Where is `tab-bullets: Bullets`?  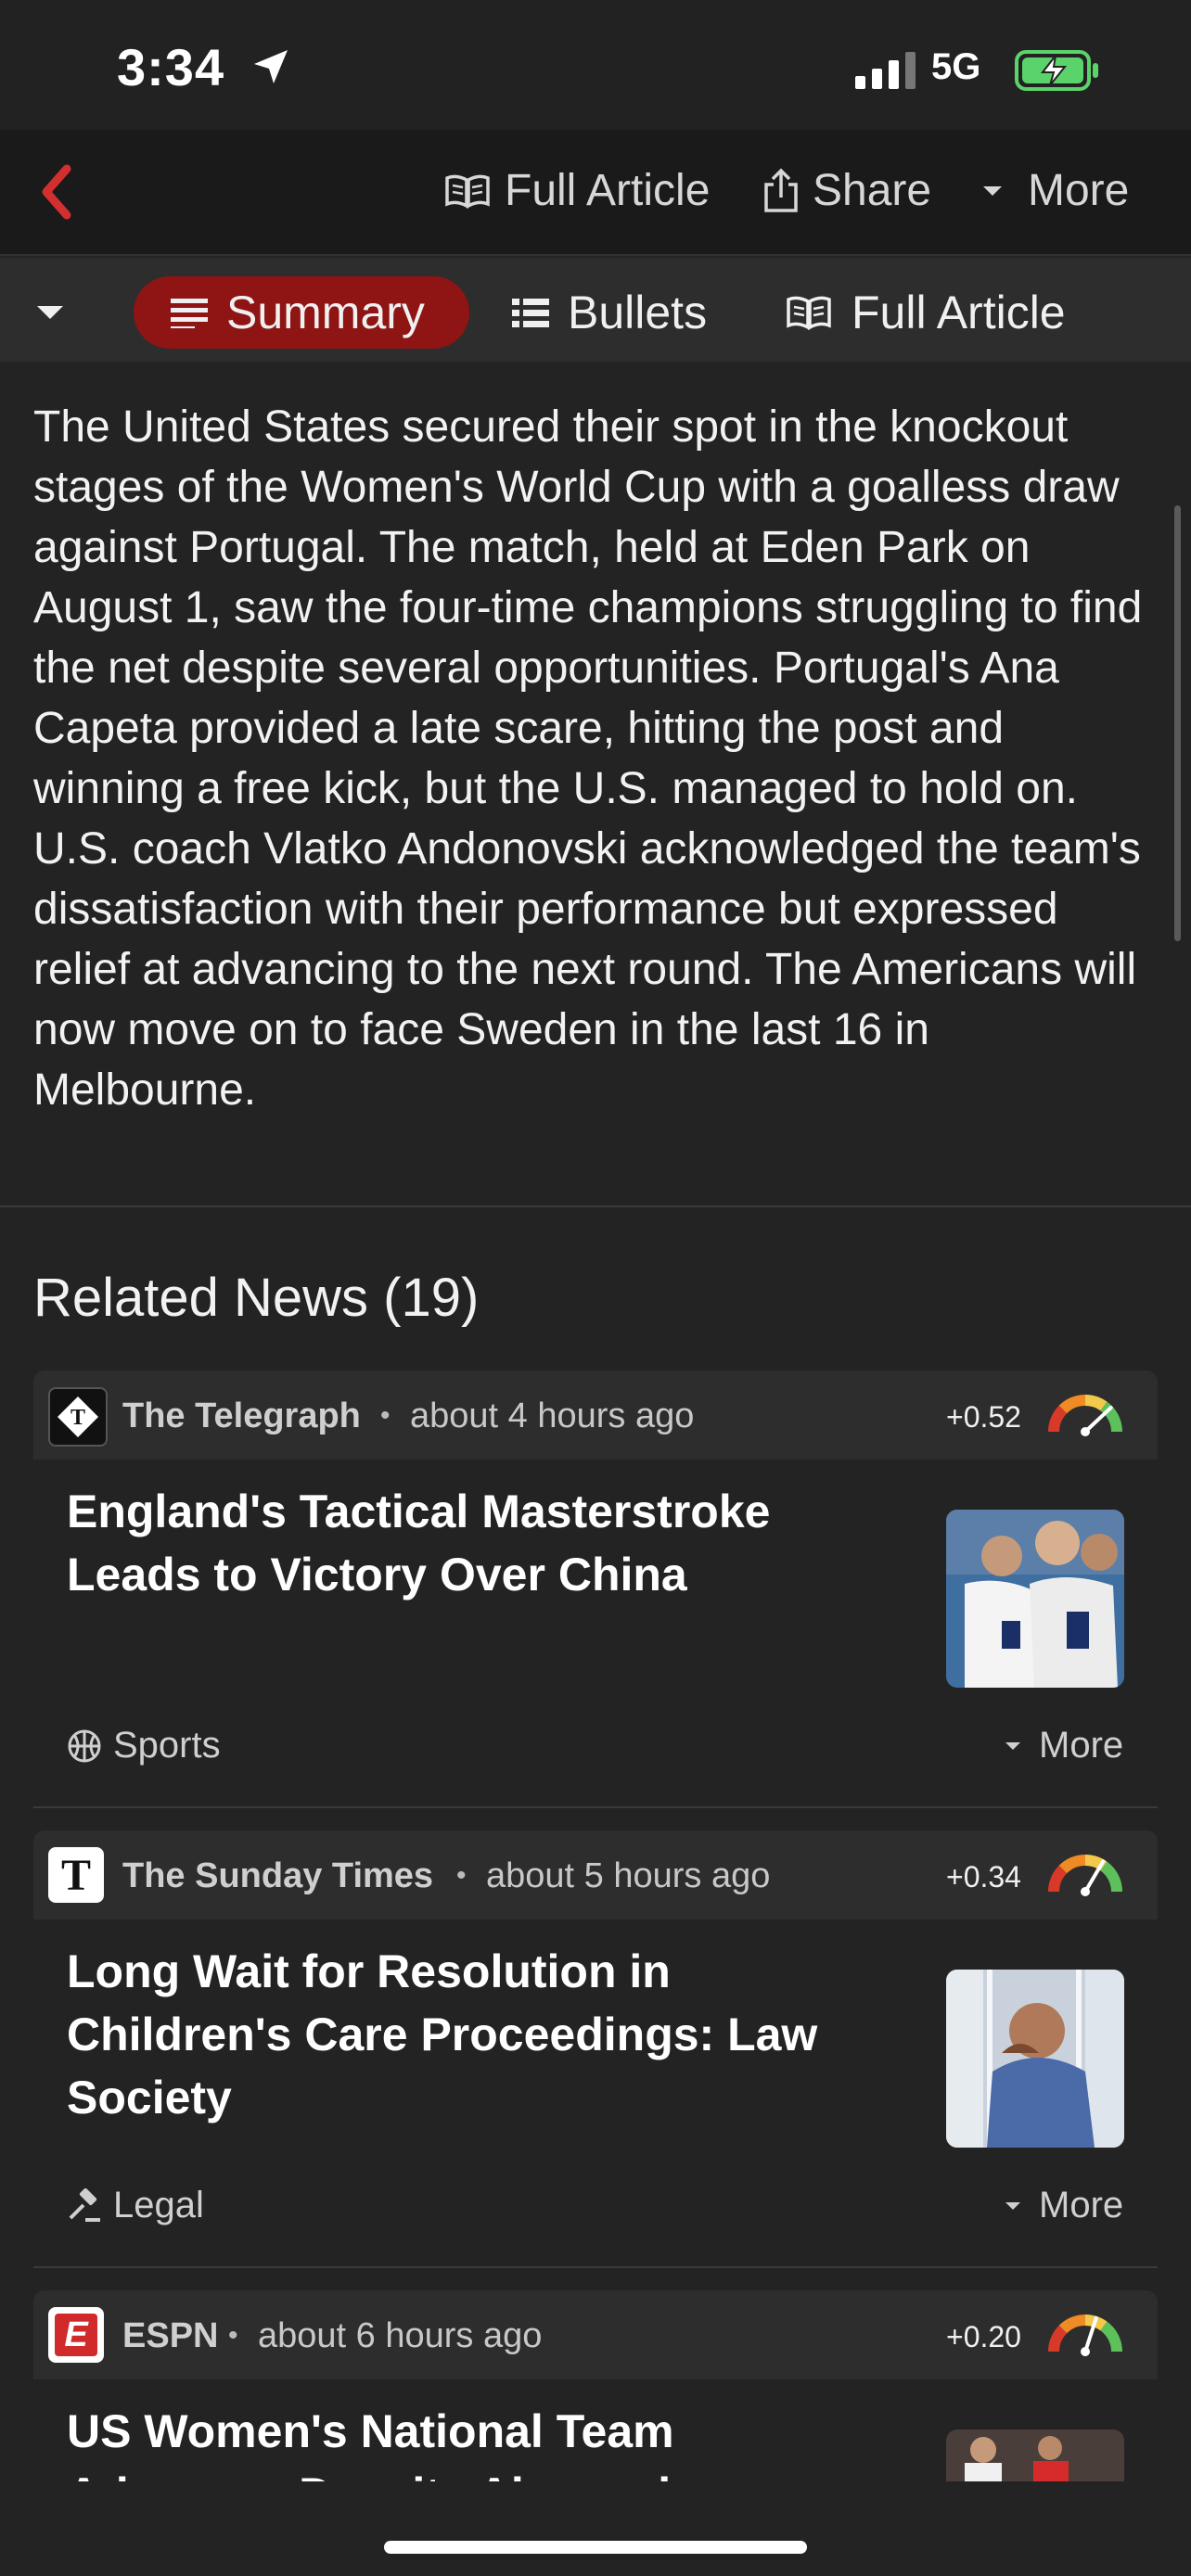 tab-bullets: Bullets is located at coordinates (610, 312).